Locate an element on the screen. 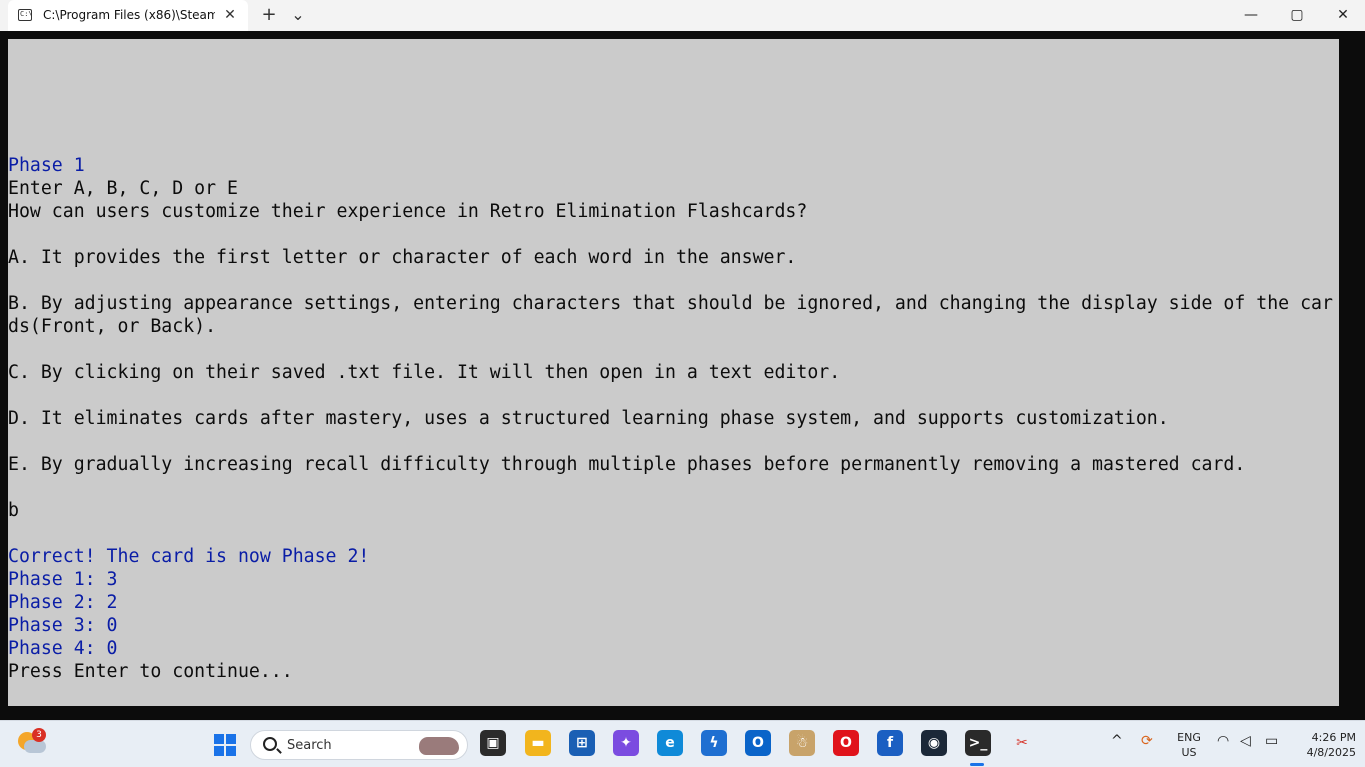  battery-icon: ▭ is located at coordinates (1271, 741).